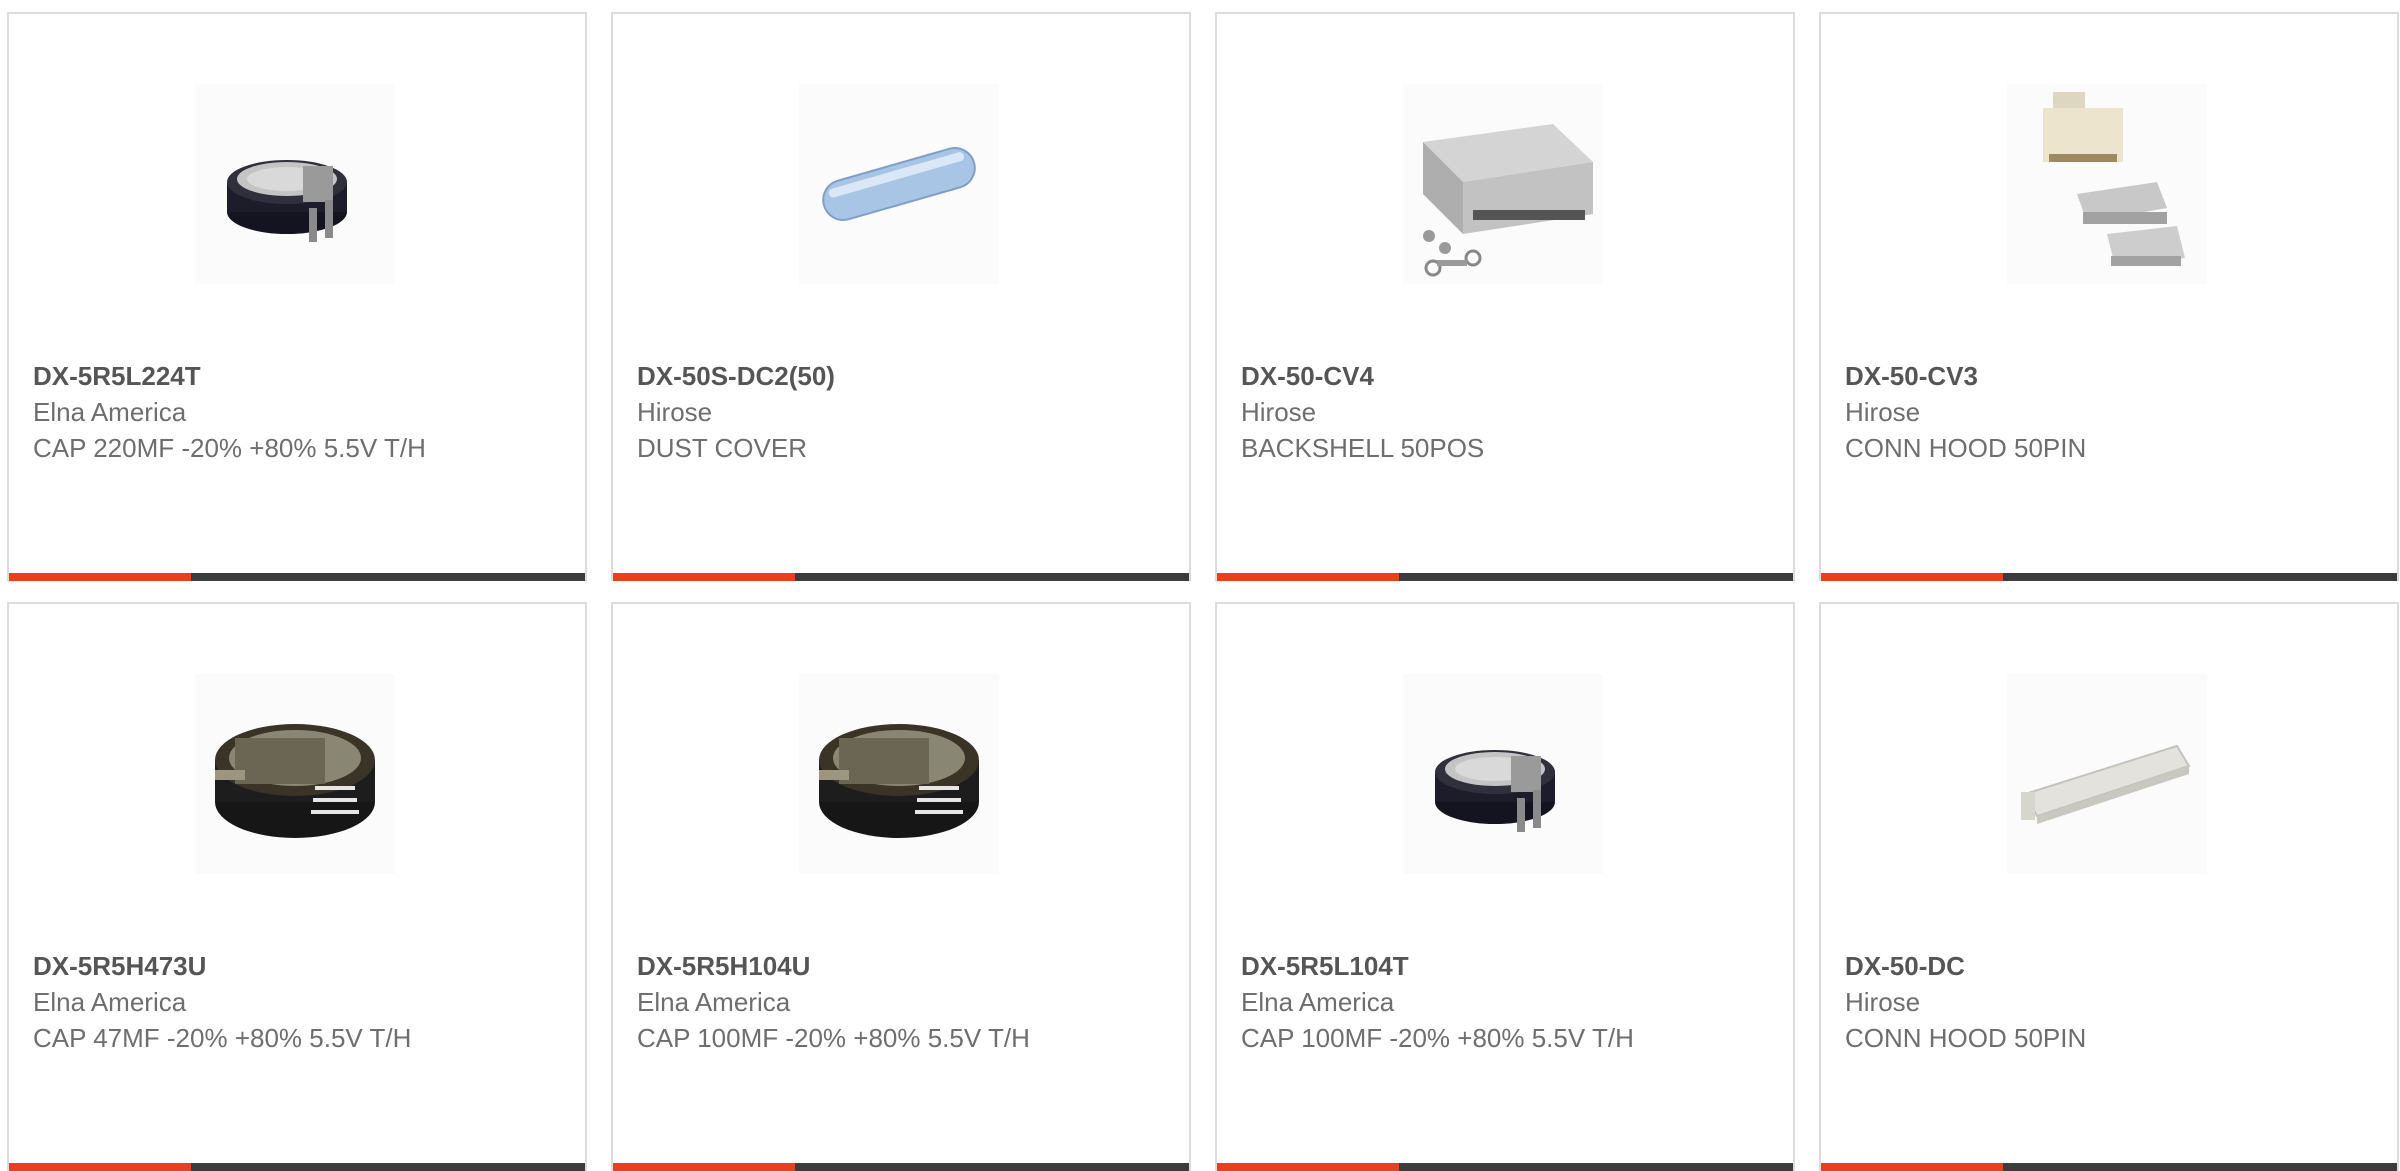 The image size is (2400, 1171). What do you see at coordinates (1451, 376) in the screenshot?
I see `part-number-link: DX-50-CV4` at bounding box center [1451, 376].